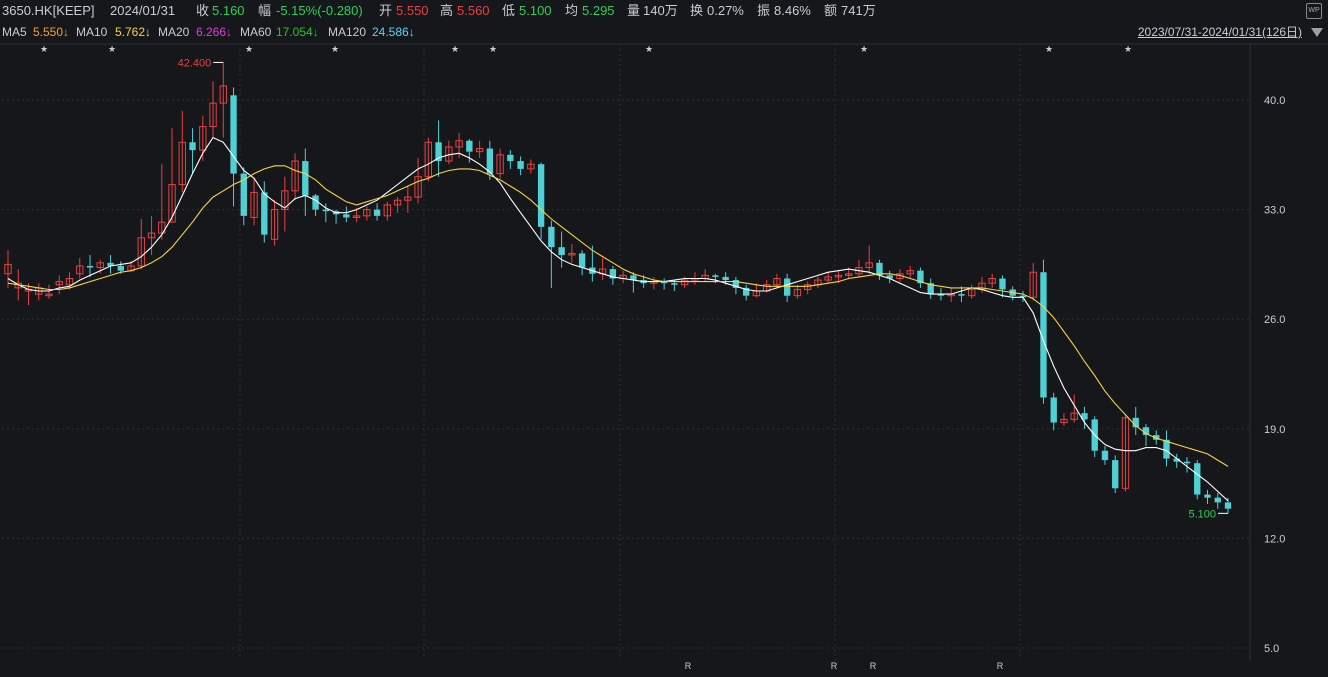 This screenshot has height=677, width=1328. What do you see at coordinates (393, 32) in the screenshot?
I see `ma120-value: 24.586↓` at bounding box center [393, 32].